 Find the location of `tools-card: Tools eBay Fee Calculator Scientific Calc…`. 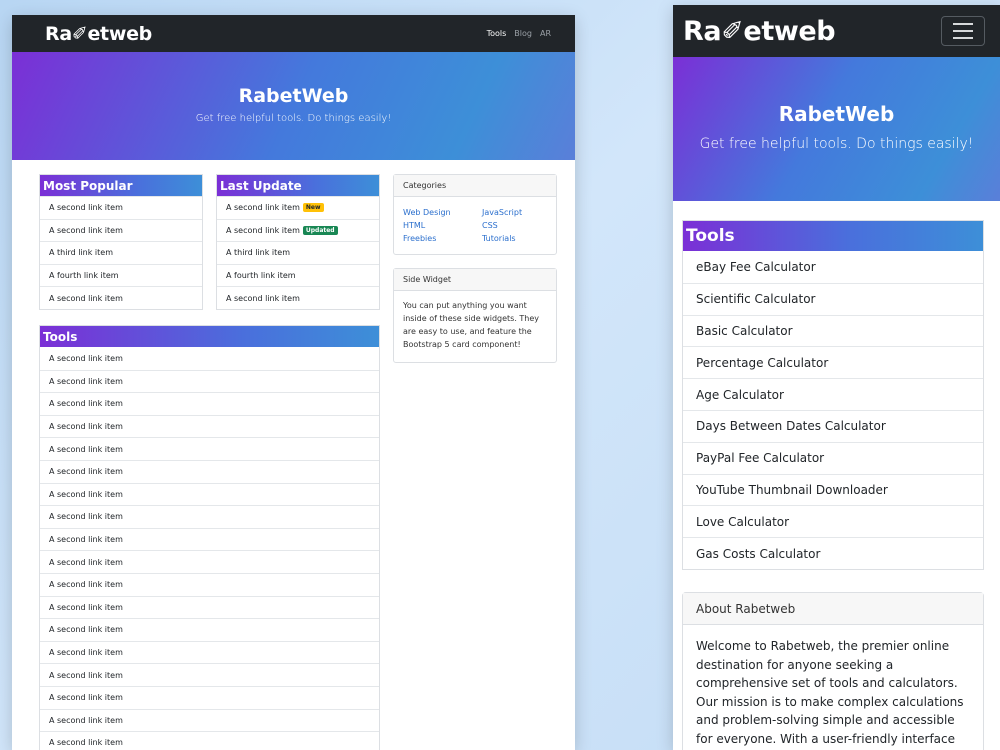

tools-card: Tools eBay Fee Calculator Scientific Calc… is located at coordinates (833, 395).